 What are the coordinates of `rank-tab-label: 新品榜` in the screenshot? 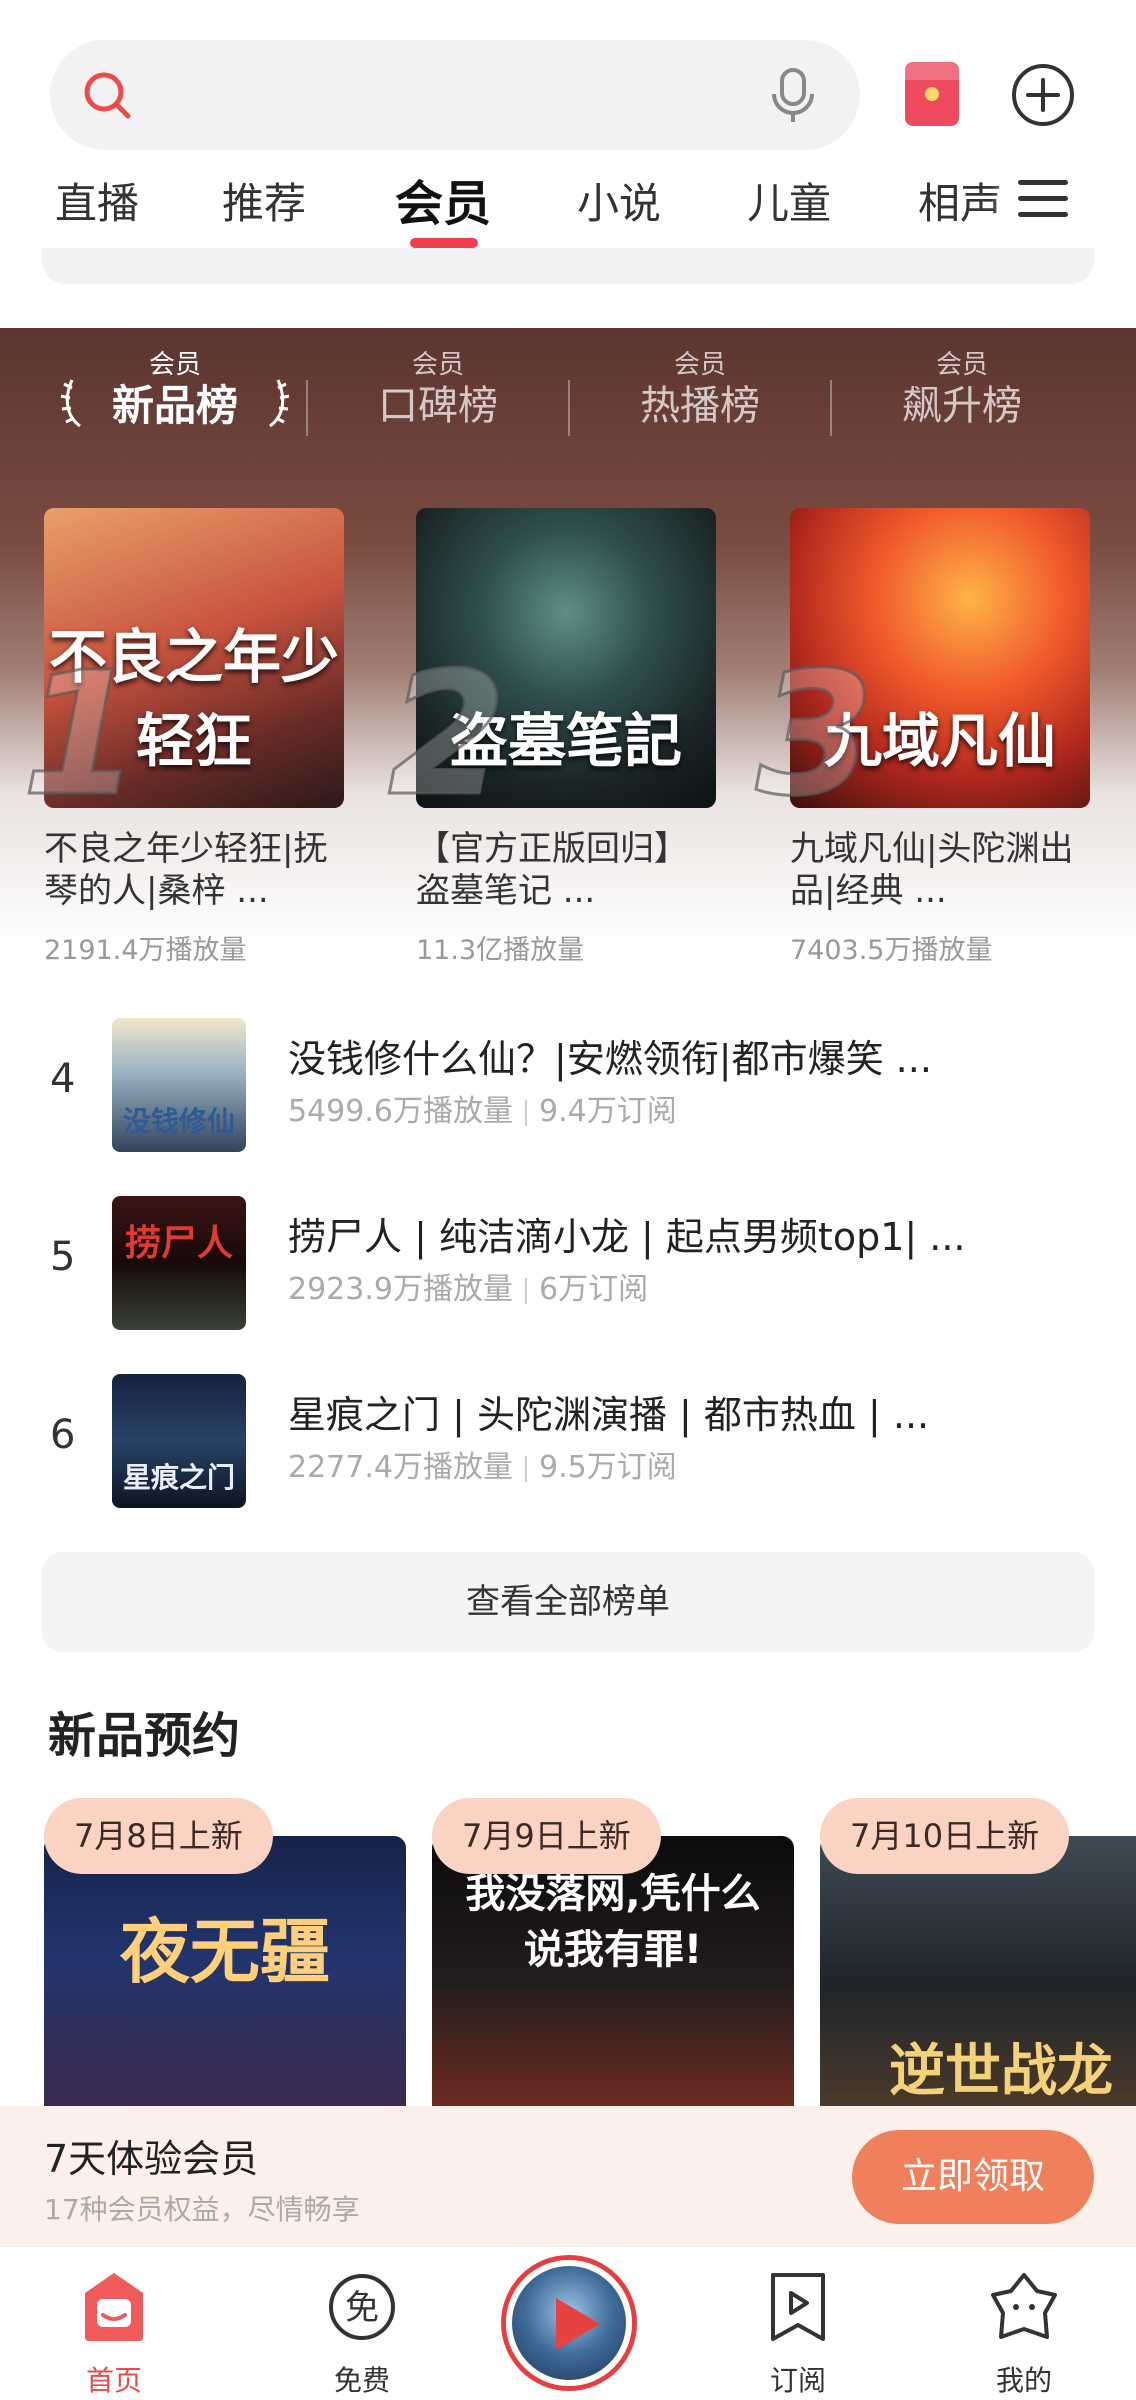 It's located at (174, 405).